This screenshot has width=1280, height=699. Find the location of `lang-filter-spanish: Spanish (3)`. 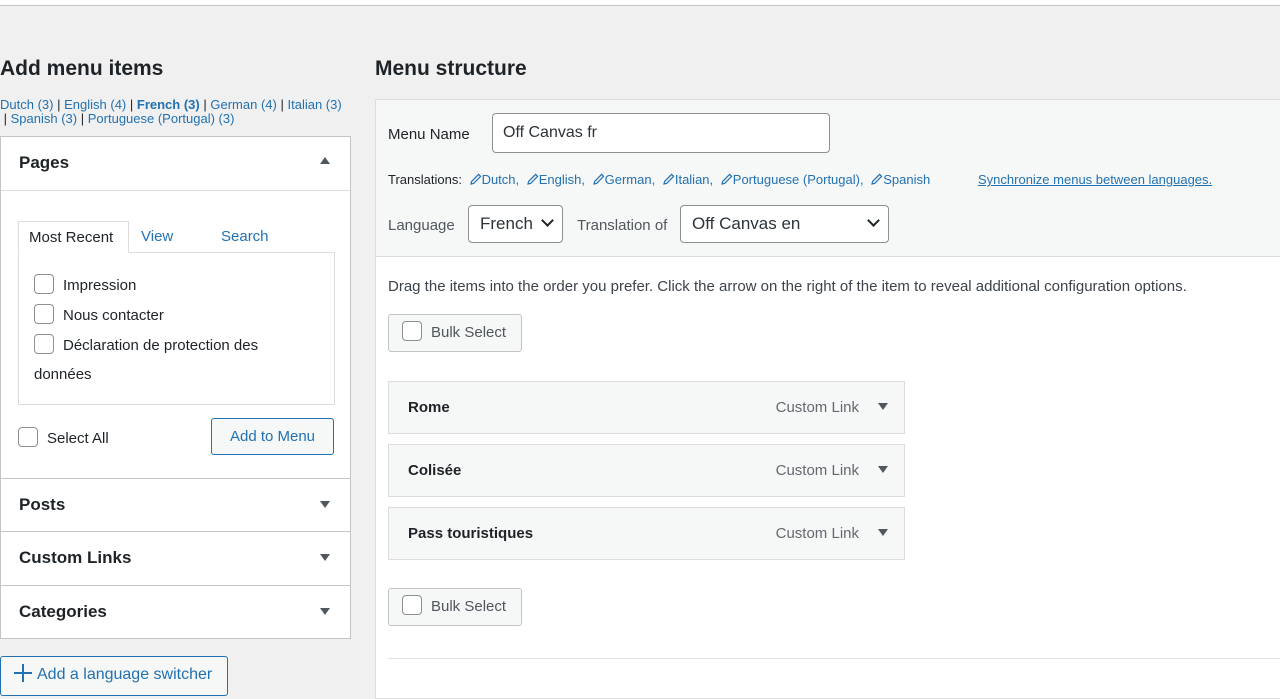

lang-filter-spanish: Spanish (3) is located at coordinates (44, 118).